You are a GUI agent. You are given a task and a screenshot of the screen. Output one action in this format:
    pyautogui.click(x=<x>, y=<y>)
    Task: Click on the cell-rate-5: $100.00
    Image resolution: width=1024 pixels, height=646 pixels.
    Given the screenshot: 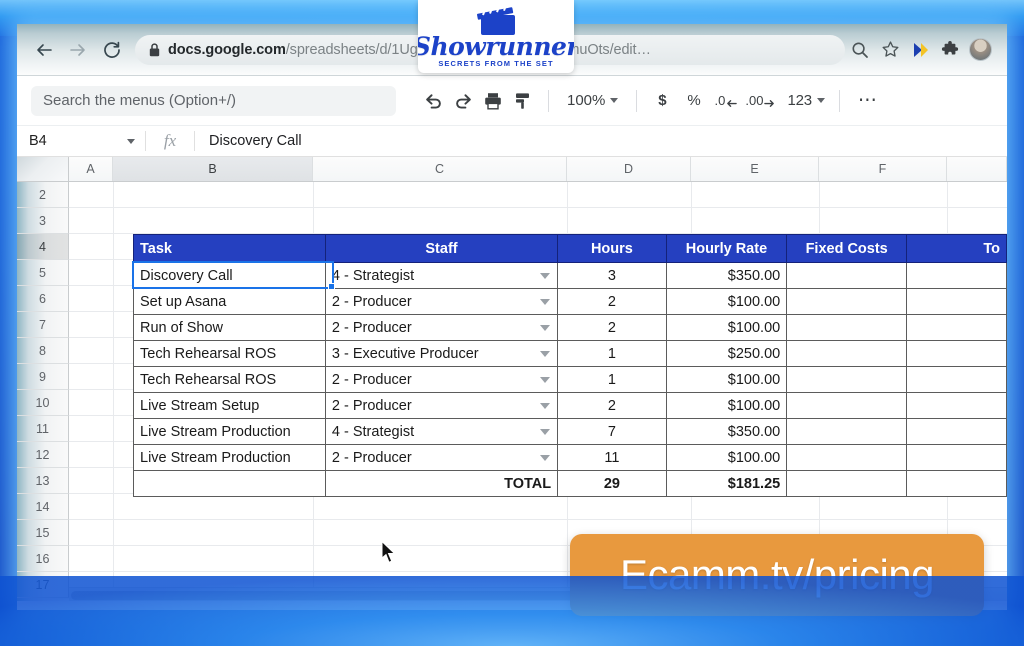 What is the action you would take?
    pyautogui.click(x=726, y=405)
    